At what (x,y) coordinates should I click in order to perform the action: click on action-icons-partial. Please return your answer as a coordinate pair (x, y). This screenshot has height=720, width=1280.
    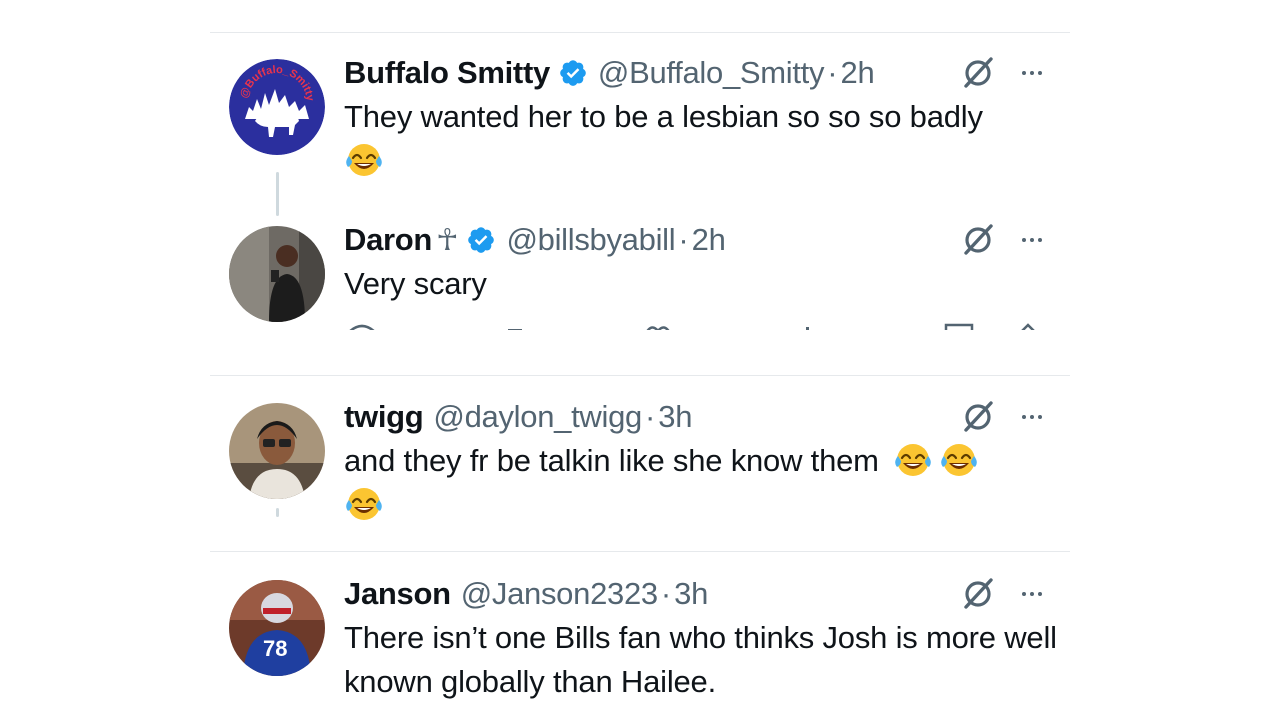
    Looking at the image, I should click on (692, 326).